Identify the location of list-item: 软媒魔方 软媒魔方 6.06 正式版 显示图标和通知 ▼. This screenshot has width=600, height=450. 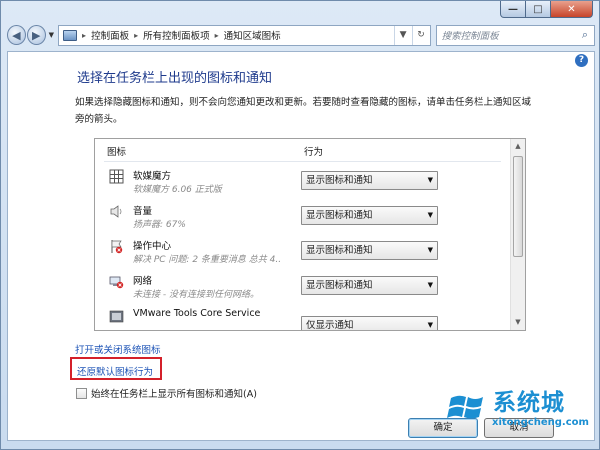
(304, 184).